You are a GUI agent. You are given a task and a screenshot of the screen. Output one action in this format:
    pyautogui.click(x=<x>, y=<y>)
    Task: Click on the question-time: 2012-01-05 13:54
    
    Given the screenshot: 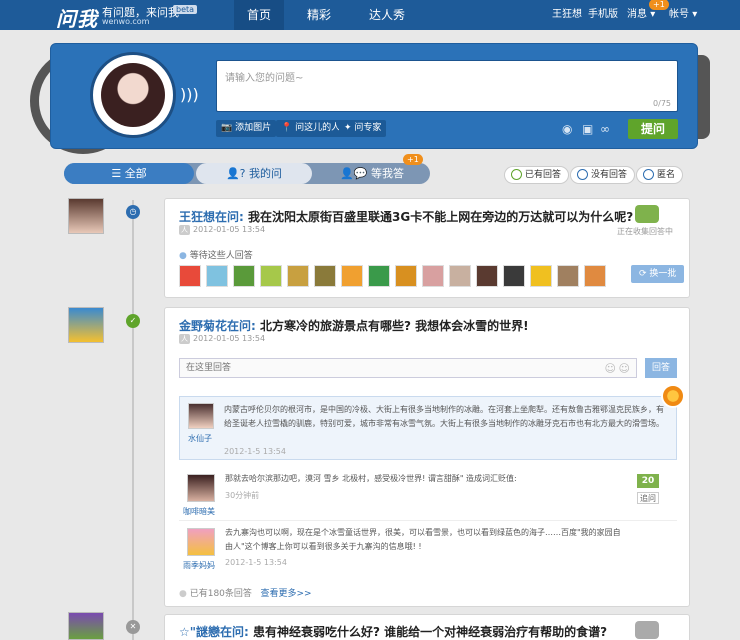 What is the action you would take?
    pyautogui.click(x=229, y=338)
    